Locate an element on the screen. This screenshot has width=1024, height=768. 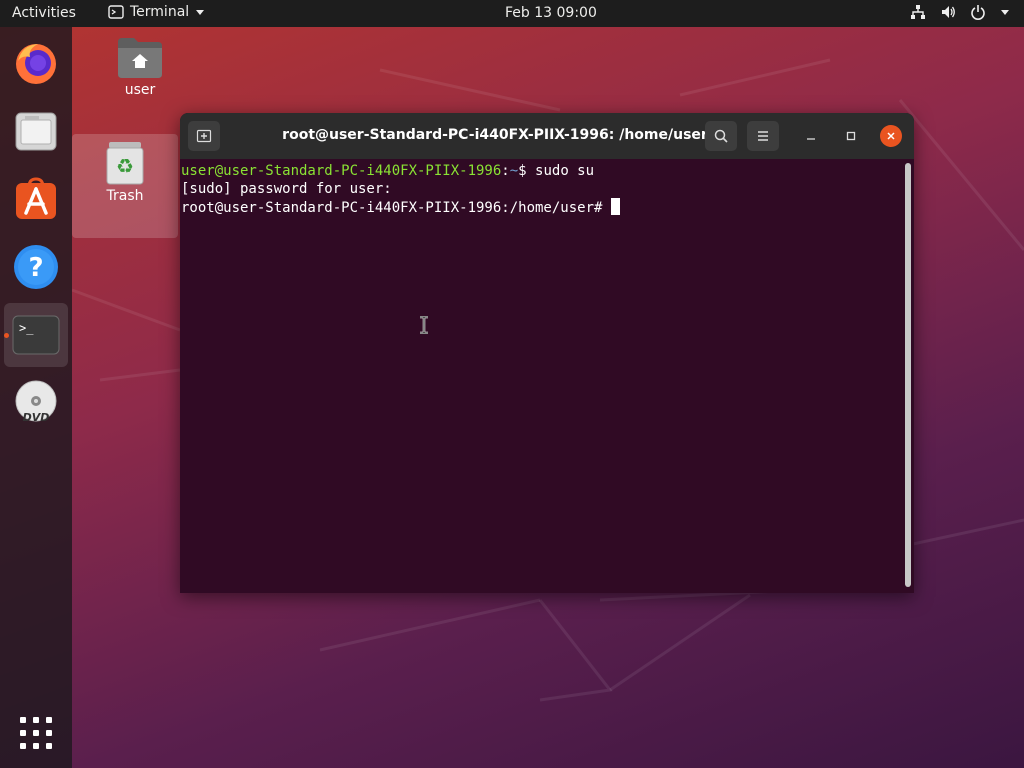
dock: ? >_ DVD is located at coordinates (36, 397).